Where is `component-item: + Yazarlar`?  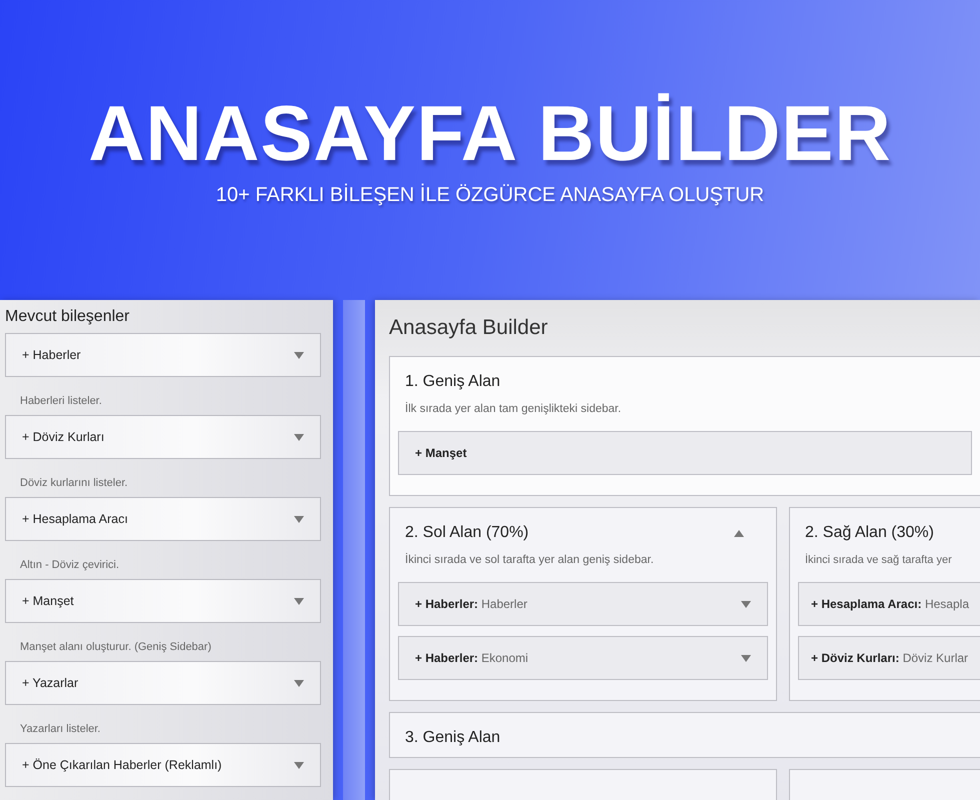 component-item: + Yazarlar is located at coordinates (163, 683).